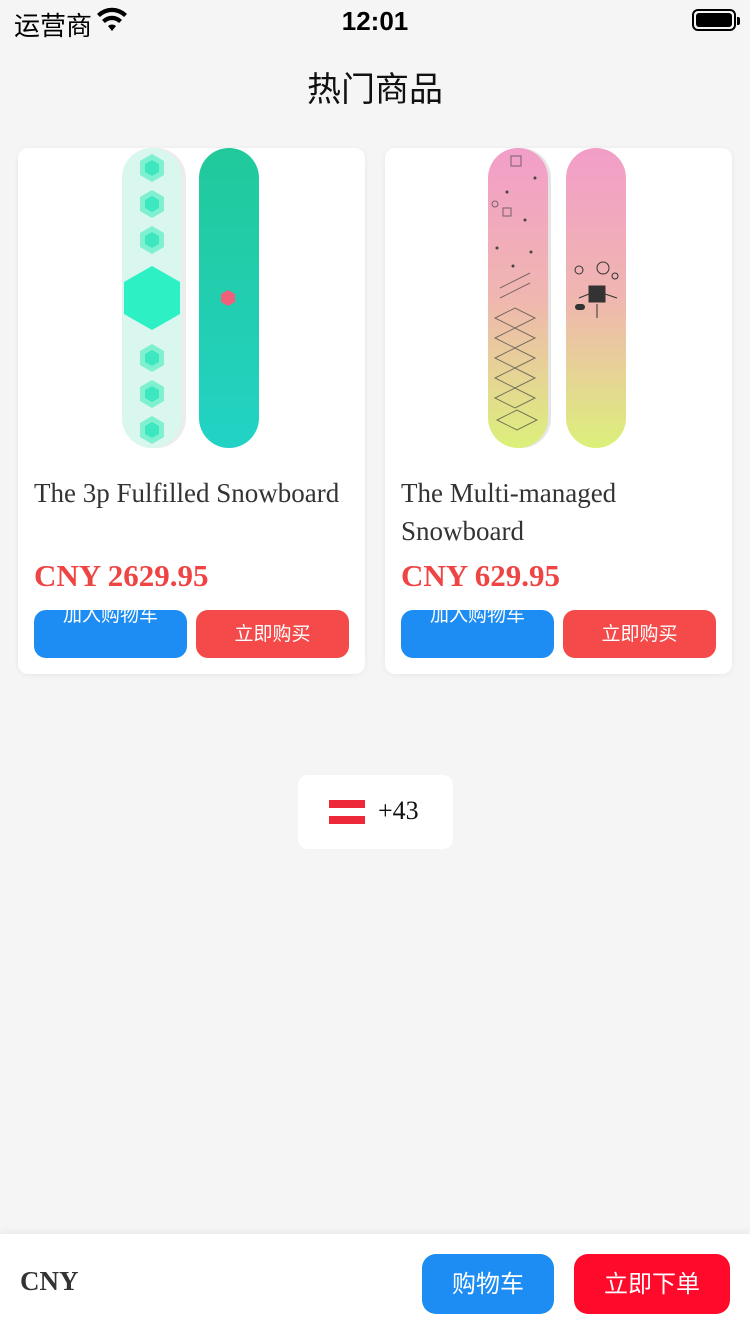 The width and height of the screenshot is (750, 1334). Describe the element at coordinates (375, 90) in the screenshot. I see `page-title: 热门商品` at that location.